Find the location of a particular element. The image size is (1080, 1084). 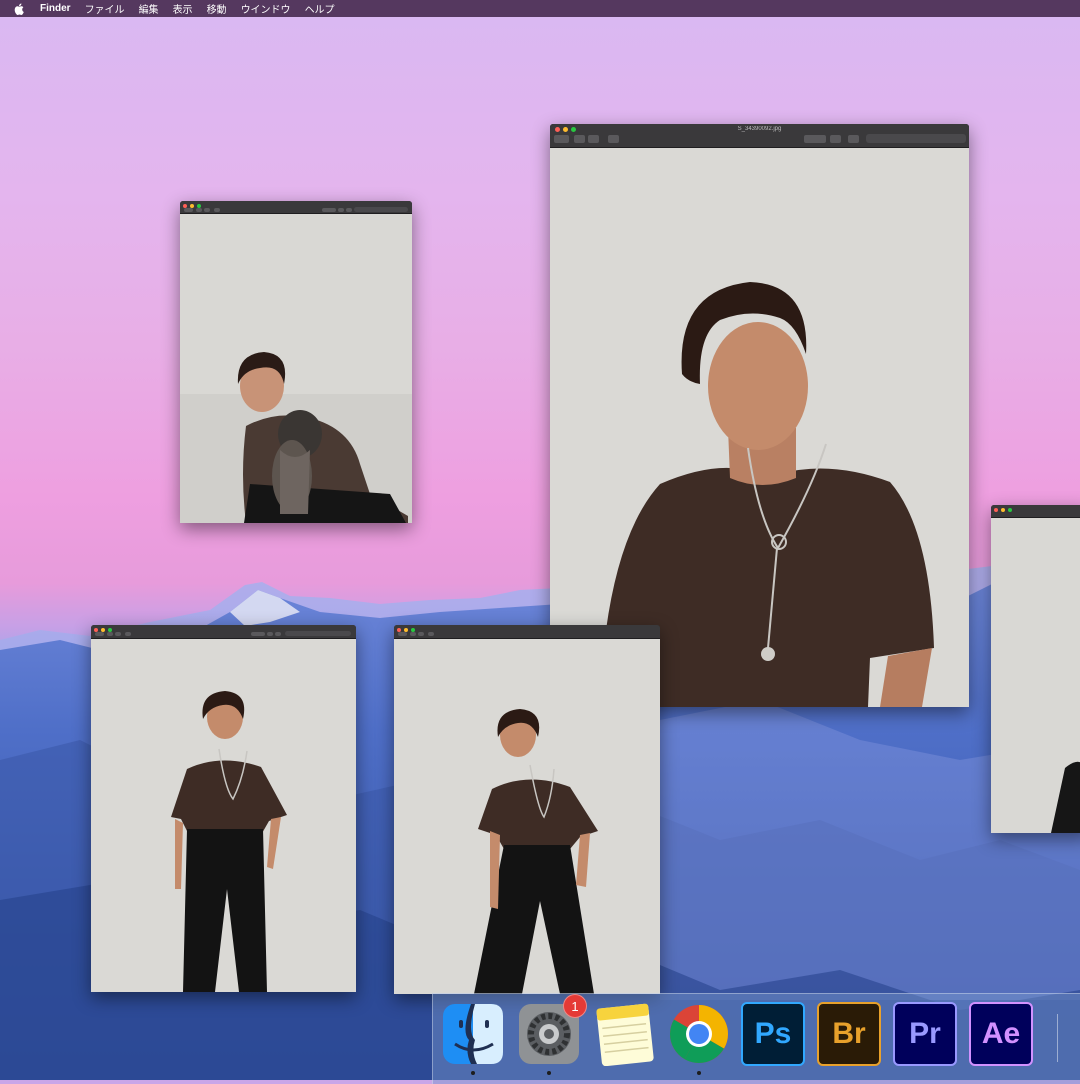

preview-window-right is located at coordinates (1035, 669).